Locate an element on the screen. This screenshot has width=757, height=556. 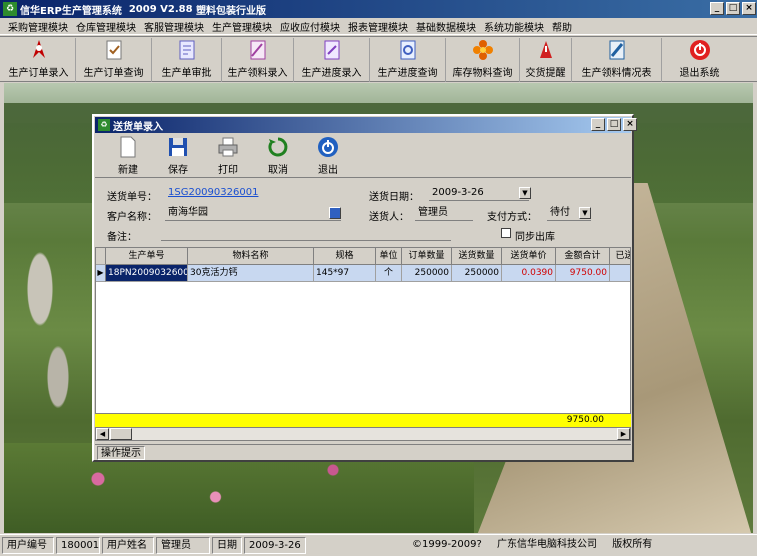
toolbar-requisition-report-button: 生产领料情况表 is located at coordinates (617, 60).